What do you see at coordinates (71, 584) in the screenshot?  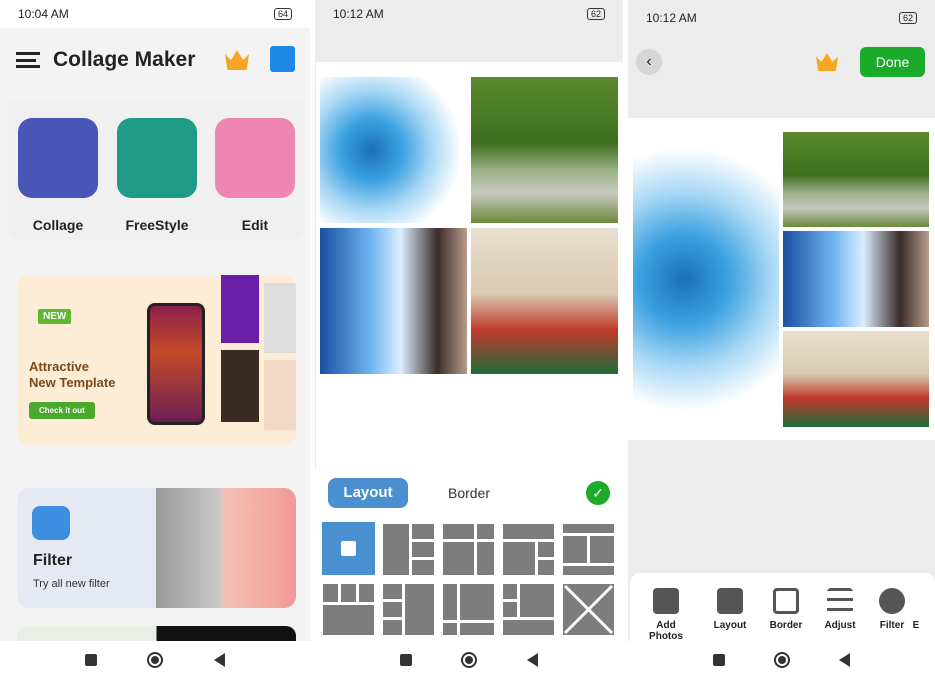 I see `filter-card-subtitle: Try all new filter` at bounding box center [71, 584].